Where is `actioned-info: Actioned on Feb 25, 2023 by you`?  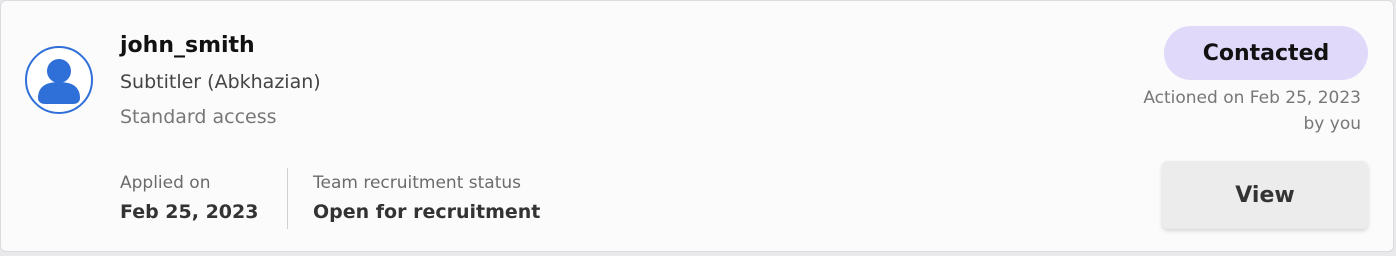 actioned-info: Actioned on Feb 25, 2023 by you is located at coordinates (1252, 111).